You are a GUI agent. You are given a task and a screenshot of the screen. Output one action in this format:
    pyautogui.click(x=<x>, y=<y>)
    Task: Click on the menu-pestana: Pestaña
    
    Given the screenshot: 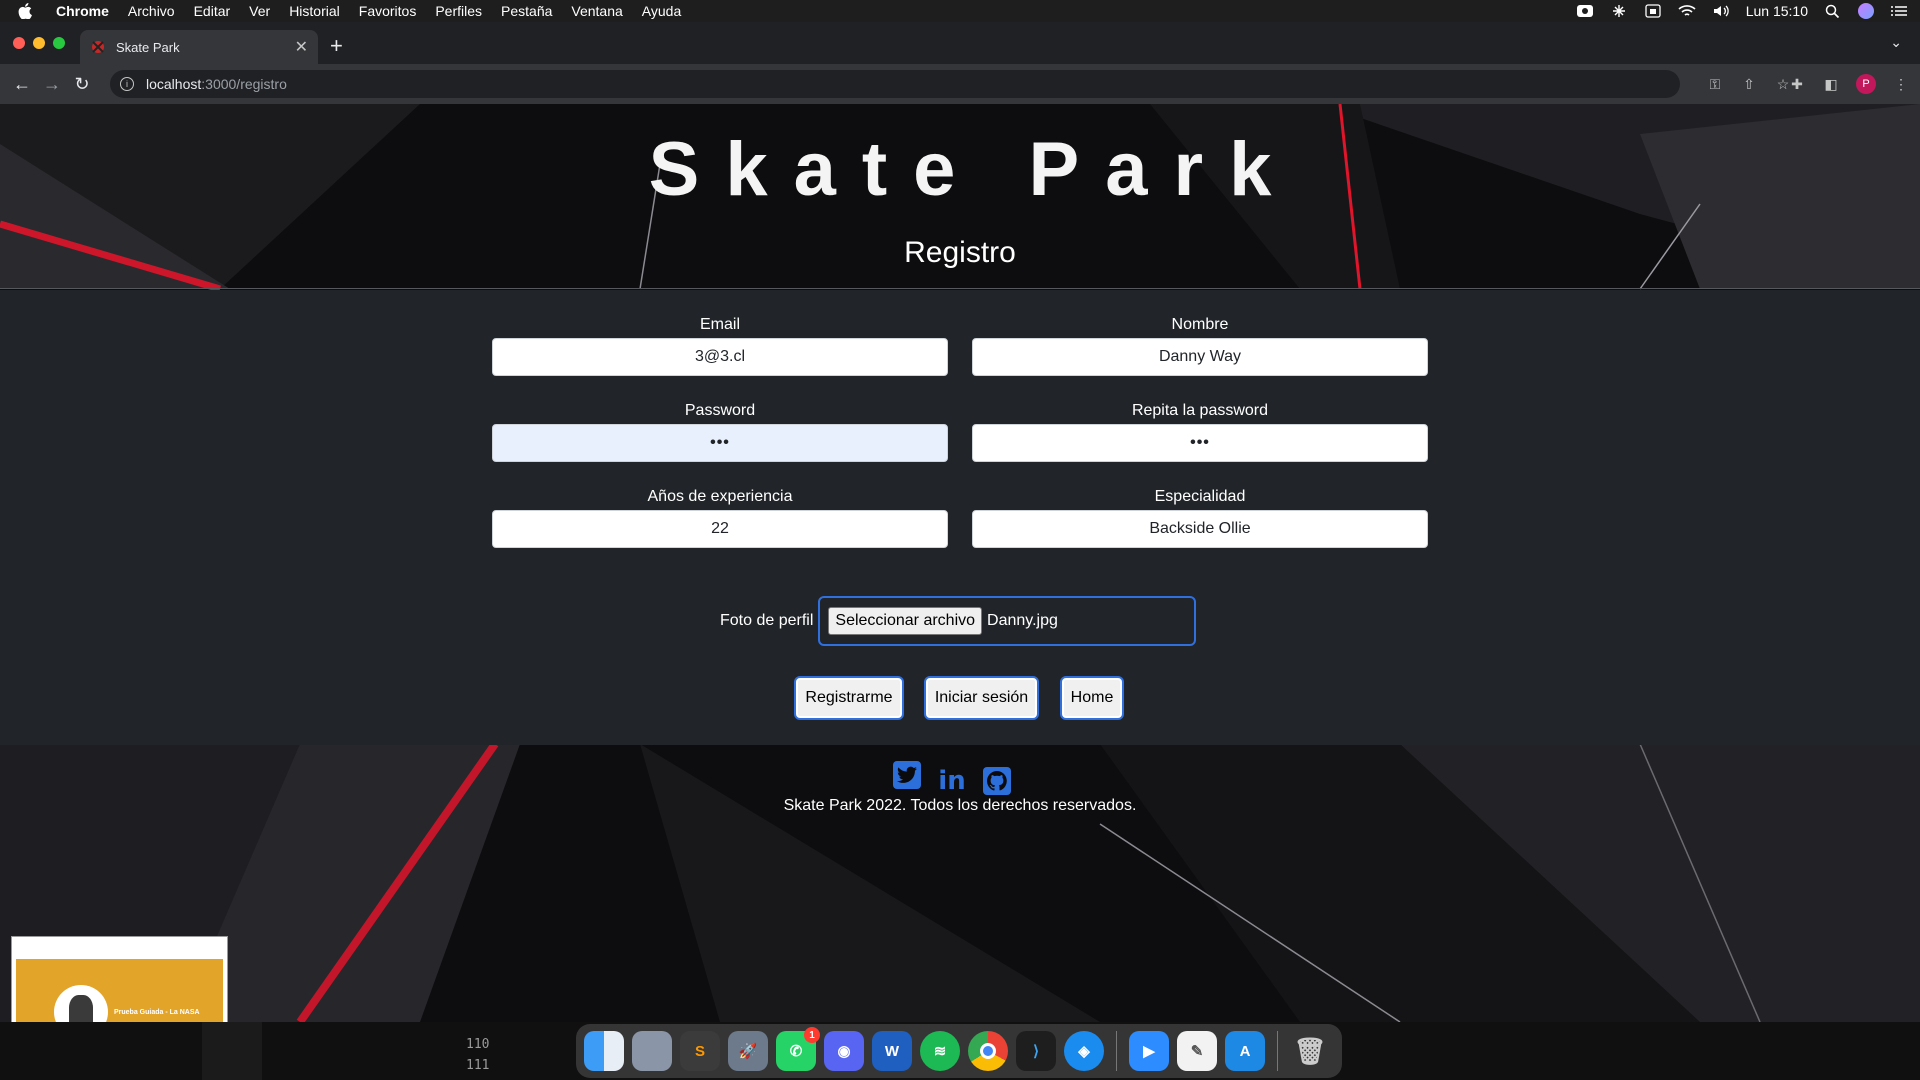 What is the action you would take?
    pyautogui.click(x=526, y=11)
    